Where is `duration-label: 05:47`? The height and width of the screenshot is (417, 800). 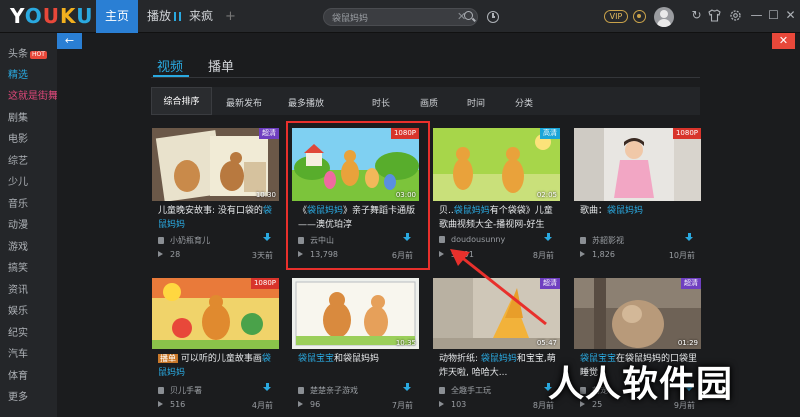
duration-label: 05:47 is located at coordinates (546, 343).